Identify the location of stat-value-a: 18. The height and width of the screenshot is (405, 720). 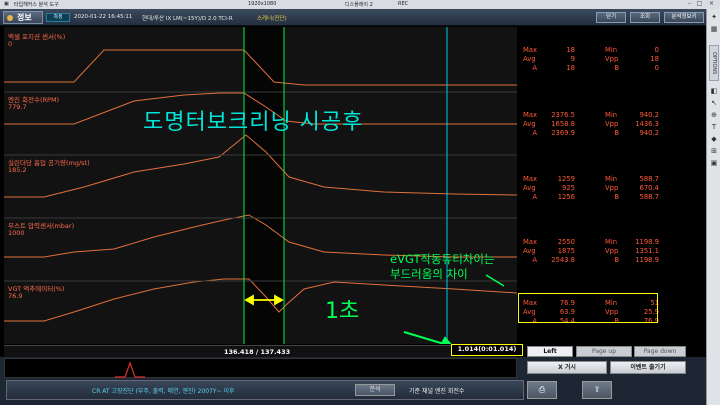
(570, 68).